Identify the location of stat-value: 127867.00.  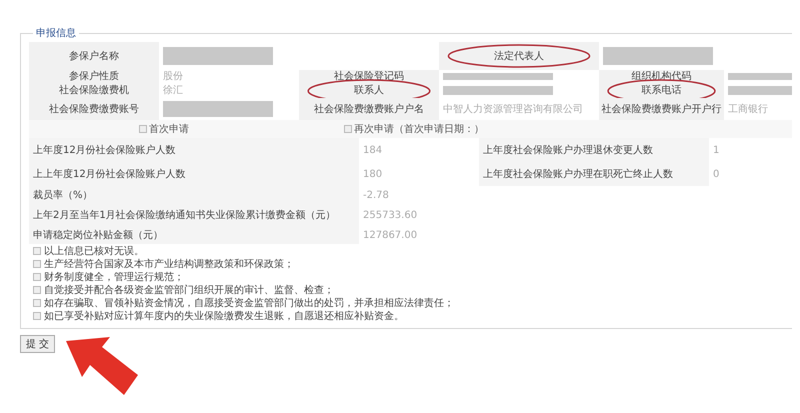
(390, 235).